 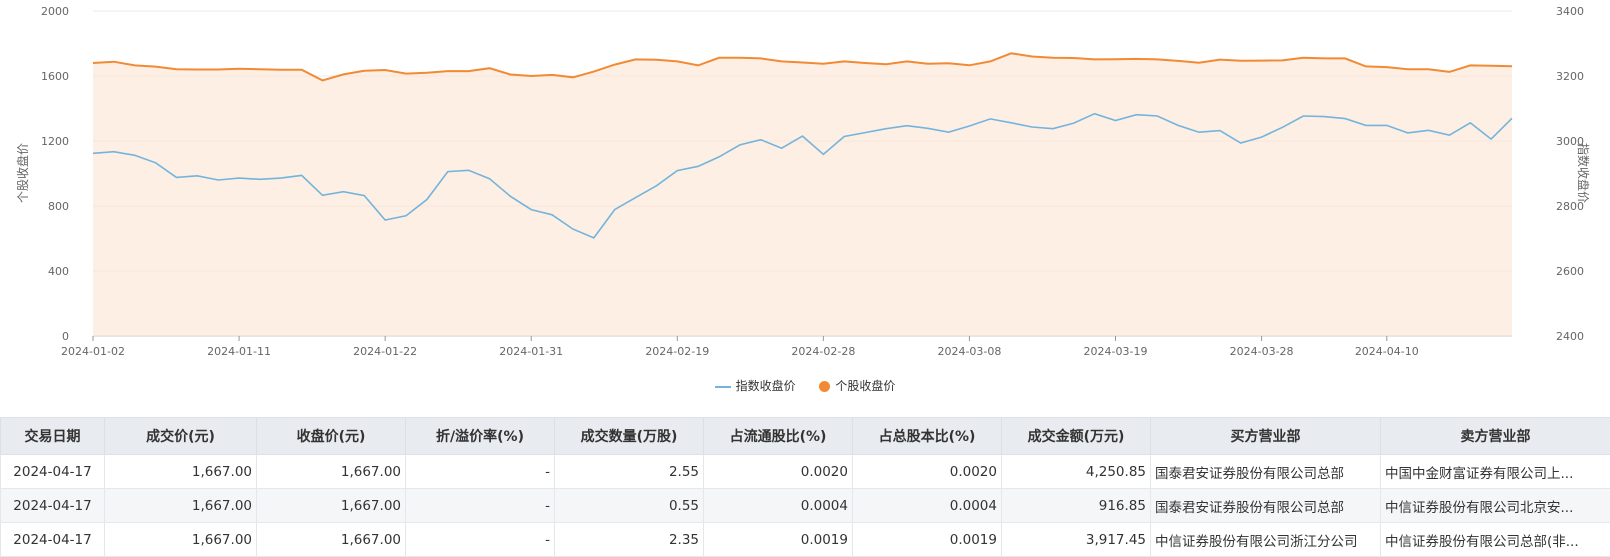 What do you see at coordinates (58, 206) in the screenshot?
I see `y-left-tick-label: 800` at bounding box center [58, 206].